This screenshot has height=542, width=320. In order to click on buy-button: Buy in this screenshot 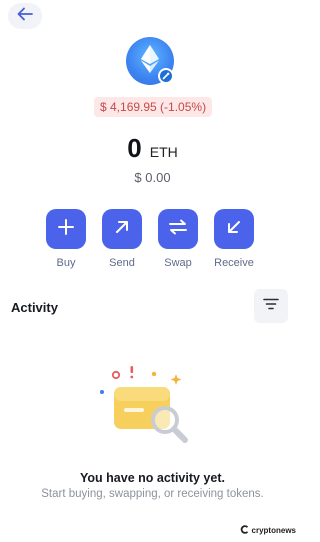, I will do `click(66, 239)`.